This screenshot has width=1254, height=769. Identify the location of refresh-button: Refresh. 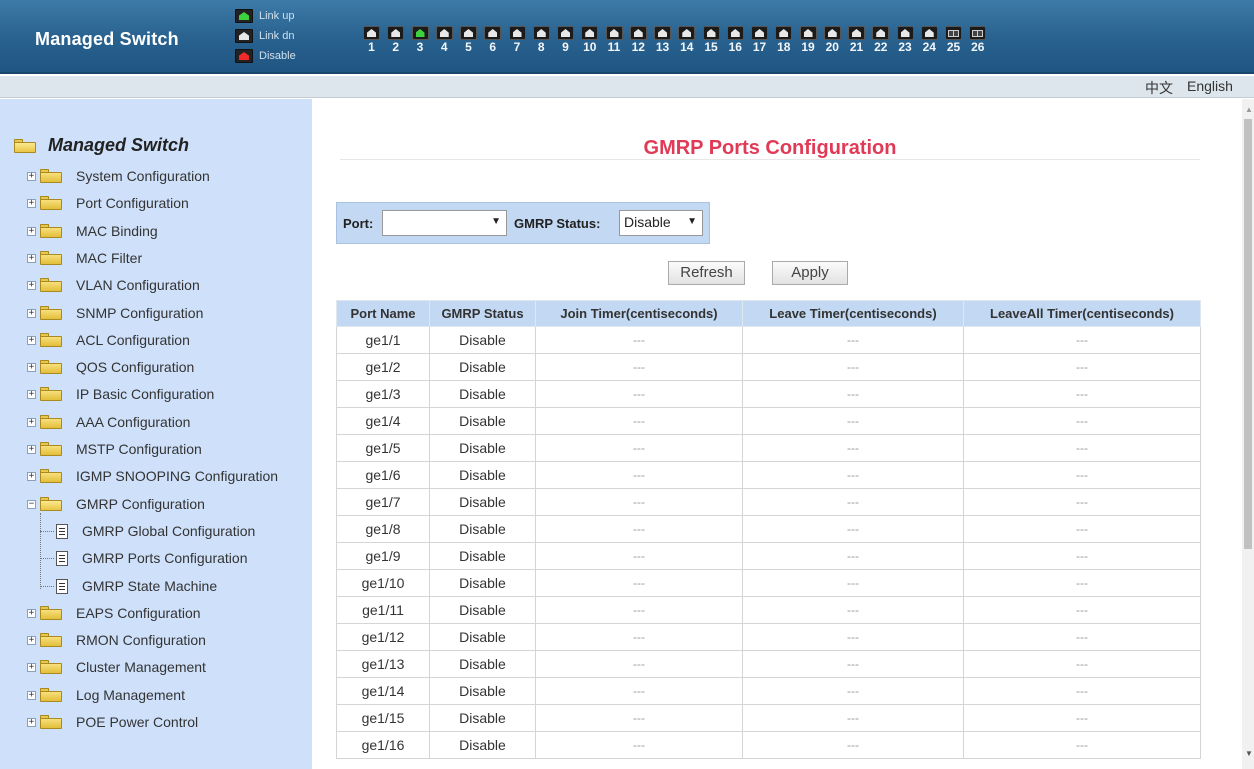
(706, 273).